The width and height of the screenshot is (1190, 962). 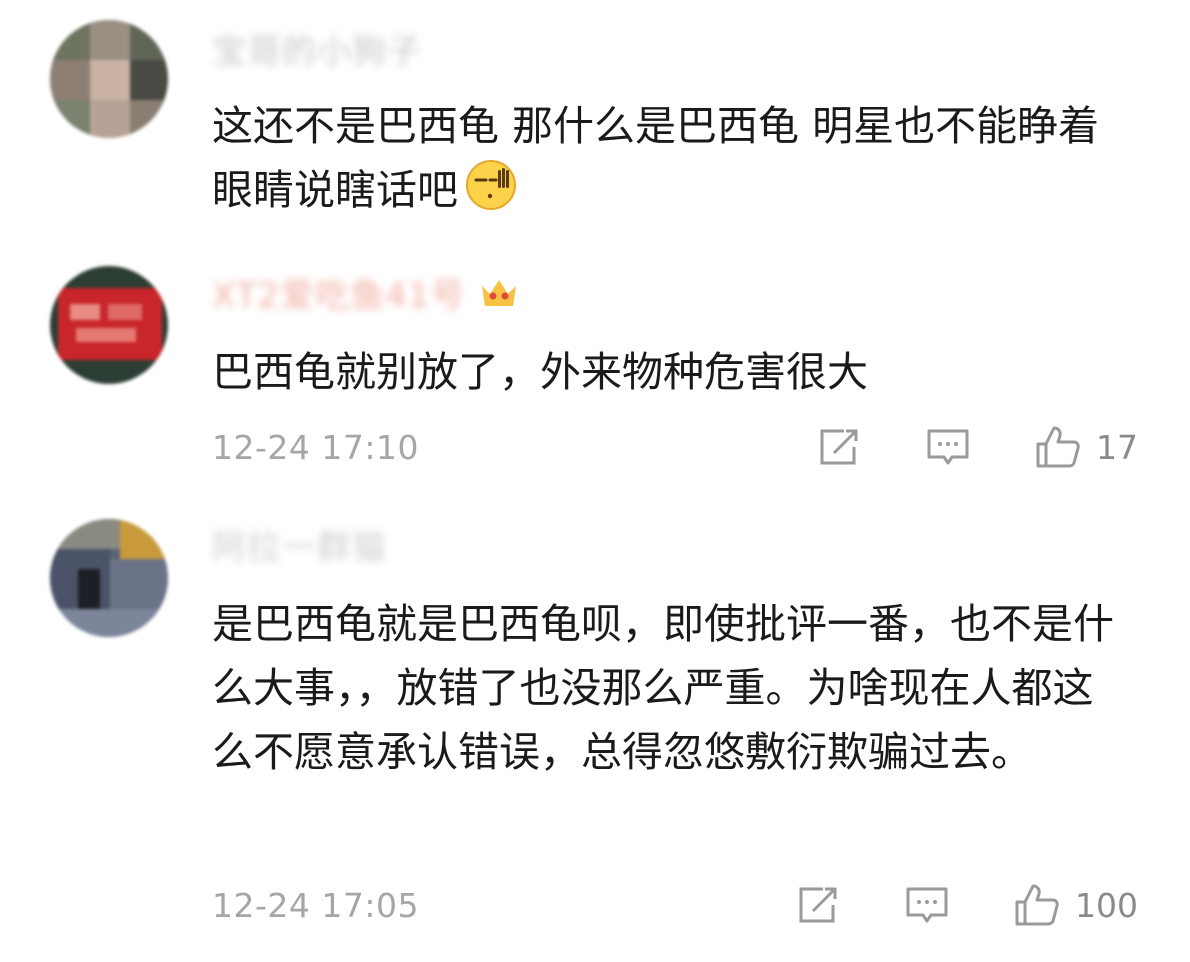 I want to click on username-text: 阿拉一群猫, so click(x=299, y=544).